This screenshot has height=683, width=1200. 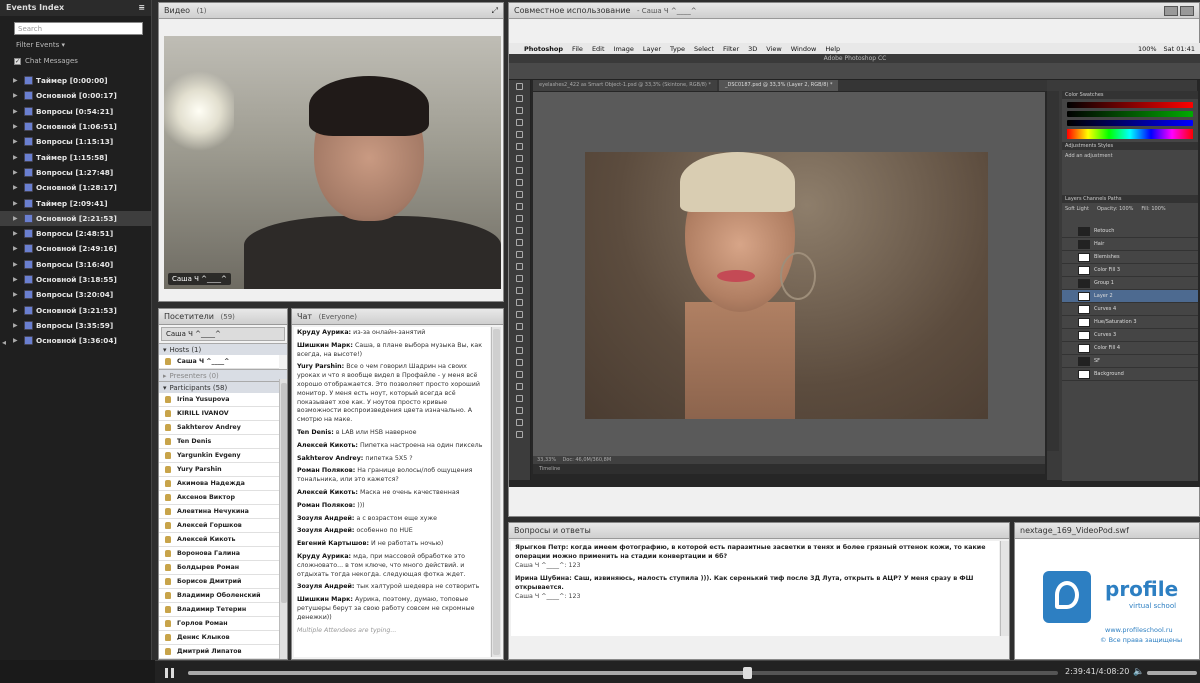 What do you see at coordinates (1077, 214) in the screenshot?
I see `blend-mode: Soft Light` at bounding box center [1077, 214].